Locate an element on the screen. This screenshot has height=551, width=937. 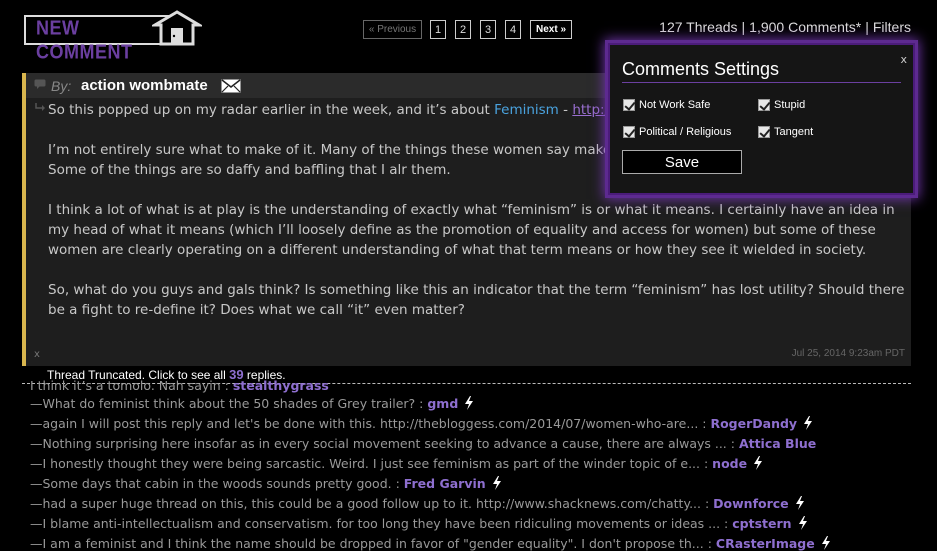
reply-author: RogerDandy is located at coordinates (753, 423).